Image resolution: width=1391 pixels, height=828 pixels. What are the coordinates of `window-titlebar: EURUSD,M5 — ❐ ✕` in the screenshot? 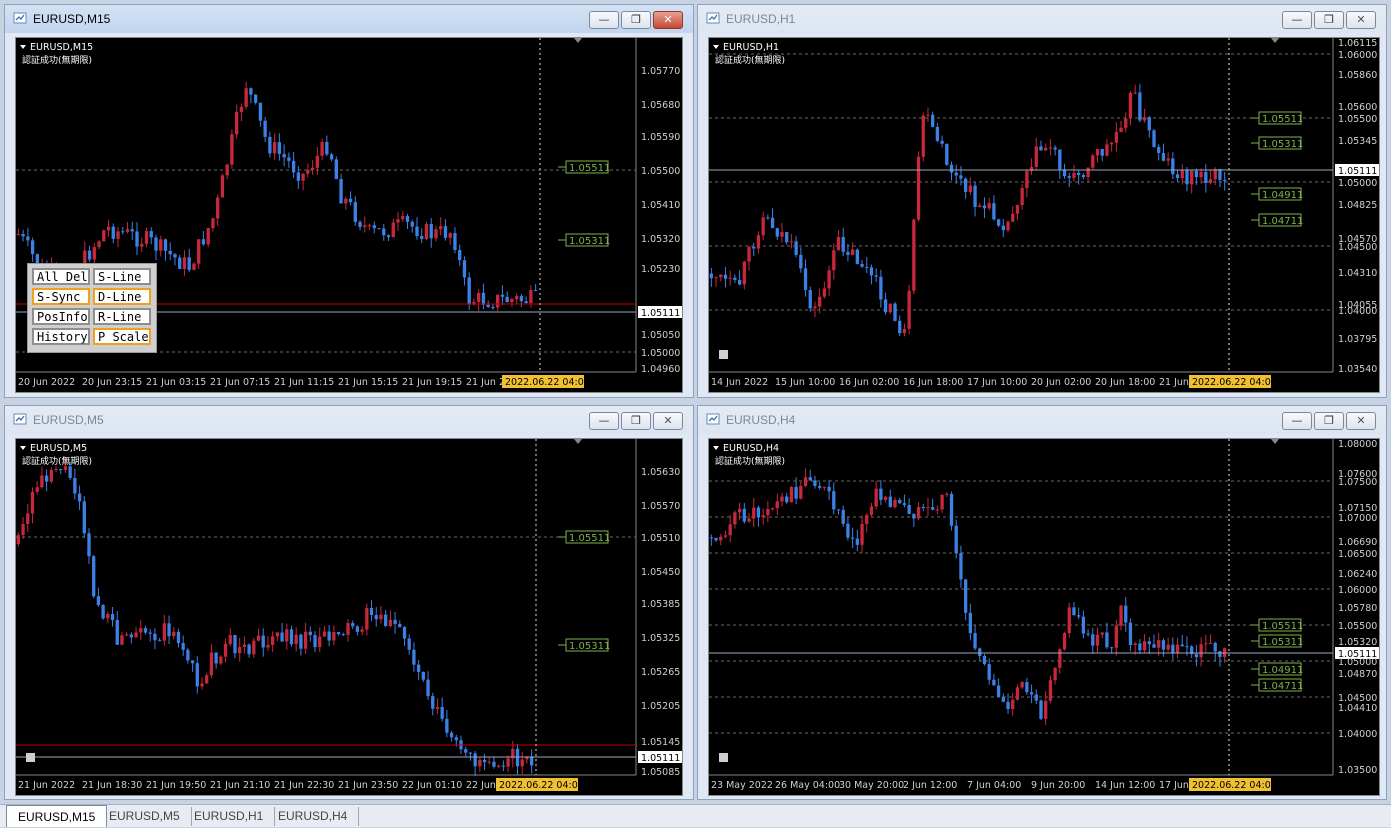 It's located at (349, 420).